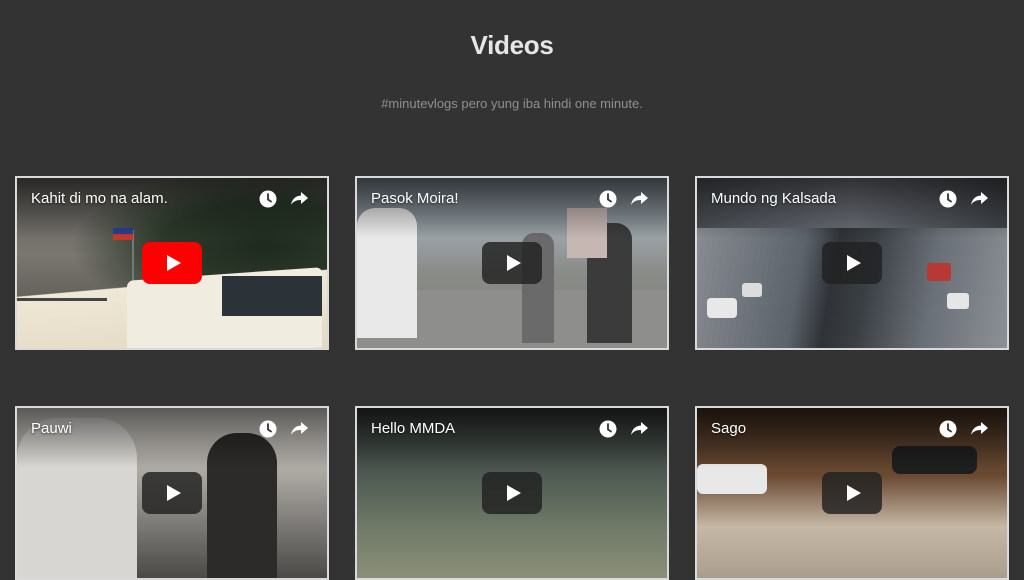 The width and height of the screenshot is (1024, 580). I want to click on bus-window, so click(272, 296).